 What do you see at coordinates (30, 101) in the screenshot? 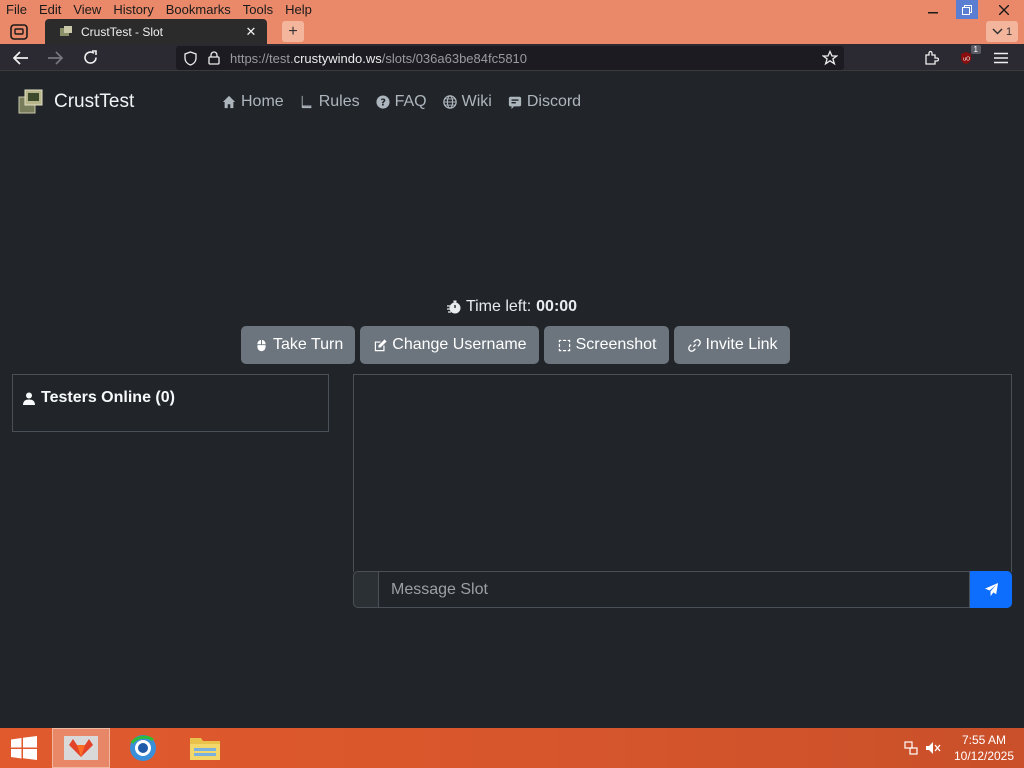
I see `crusttest-logo-icon` at bounding box center [30, 101].